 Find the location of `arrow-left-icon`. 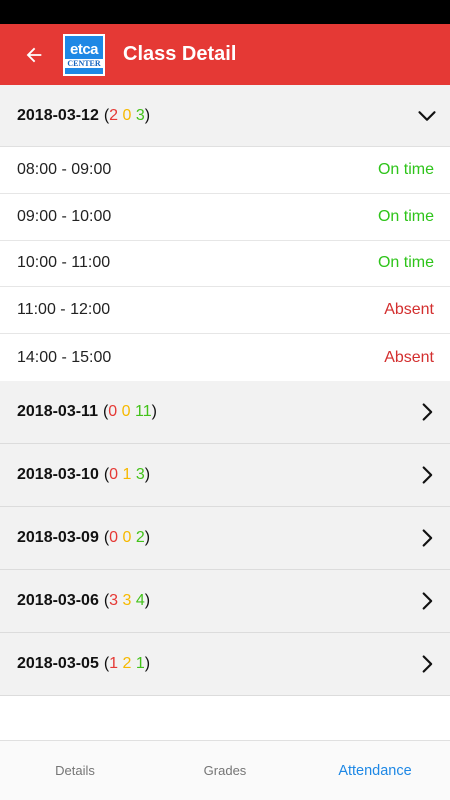

arrow-left-icon is located at coordinates (34, 54).